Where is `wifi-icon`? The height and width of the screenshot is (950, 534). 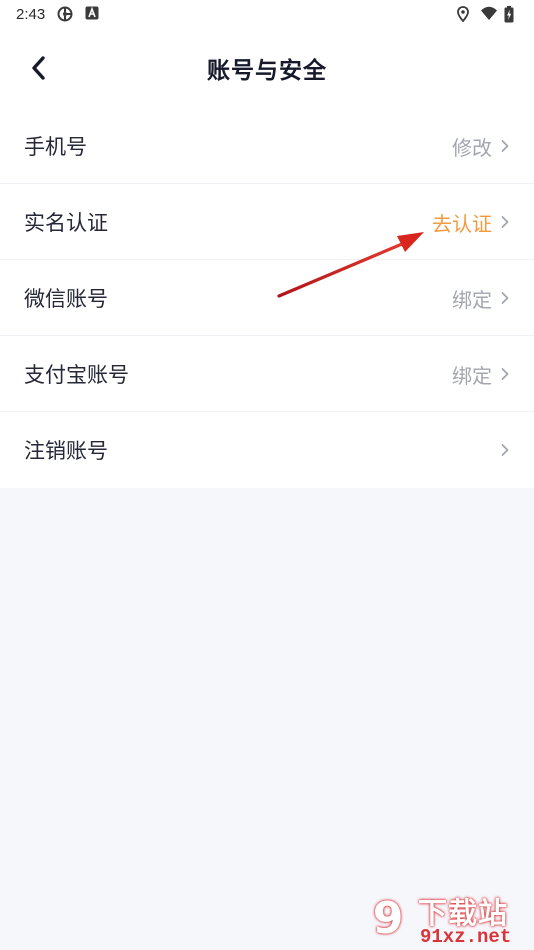
wifi-icon is located at coordinates (488, 14).